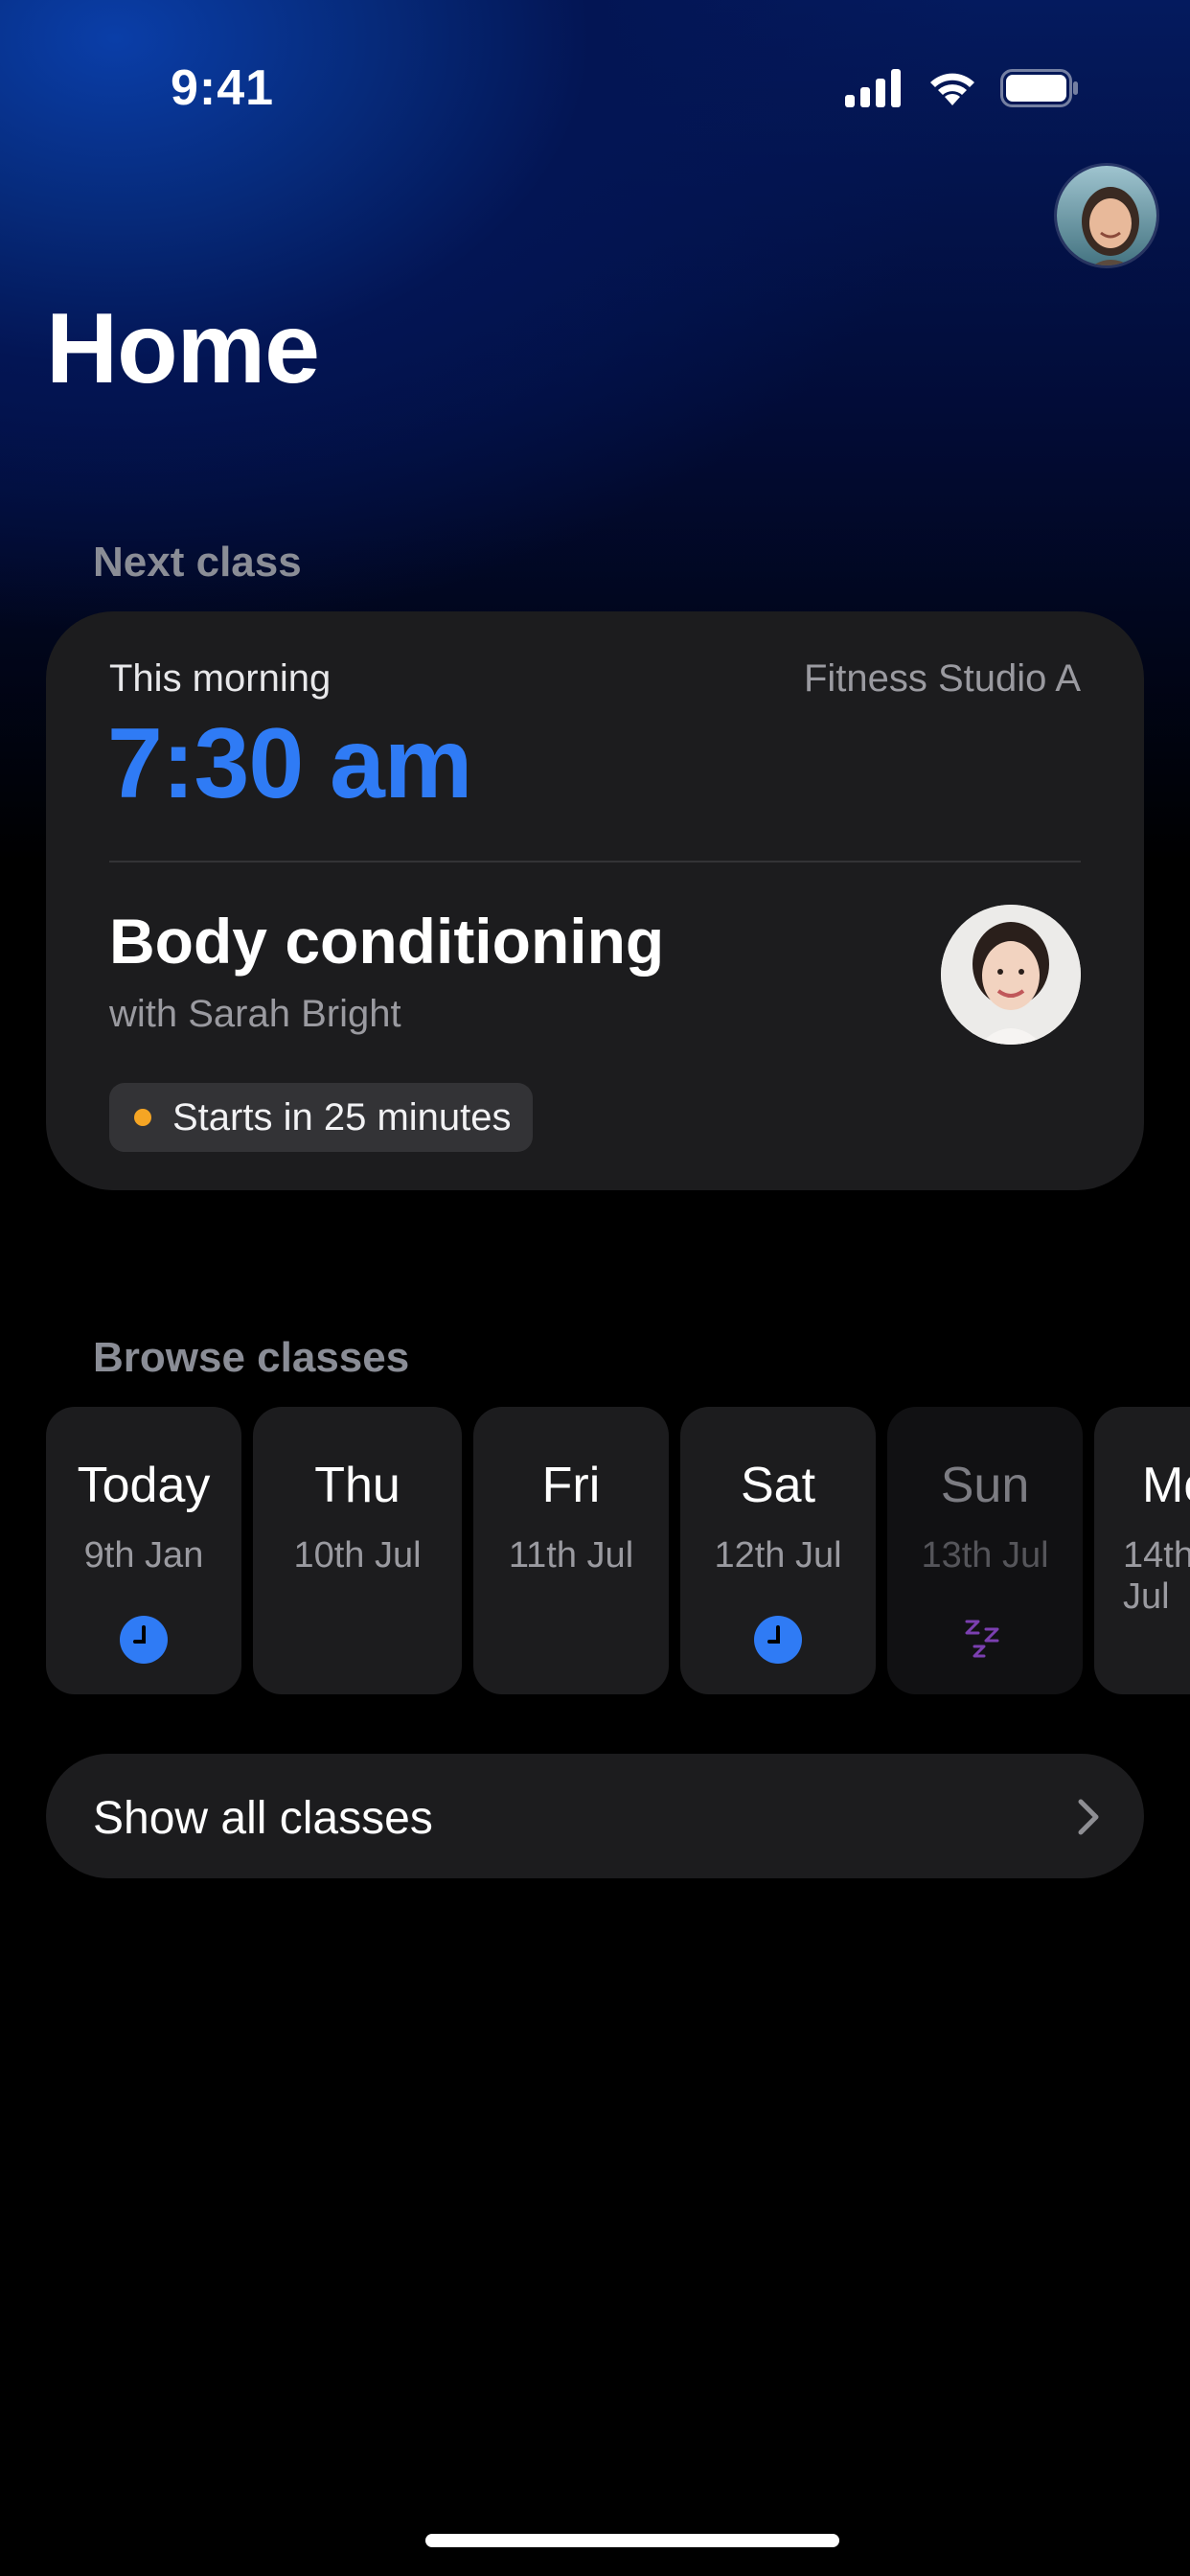 The height and width of the screenshot is (2576, 1190). I want to click on day-name: Today, so click(144, 1485).